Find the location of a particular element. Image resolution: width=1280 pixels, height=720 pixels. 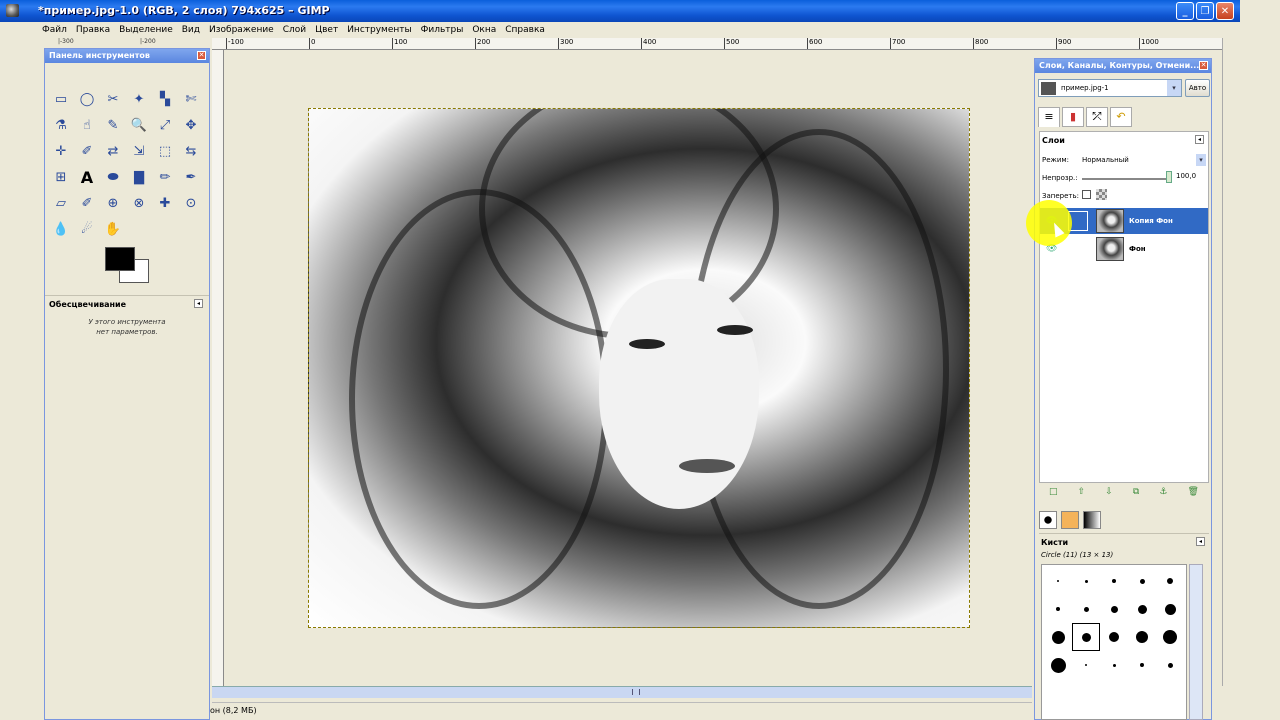

menu-tools: Инструменты is located at coordinates (379, 30).